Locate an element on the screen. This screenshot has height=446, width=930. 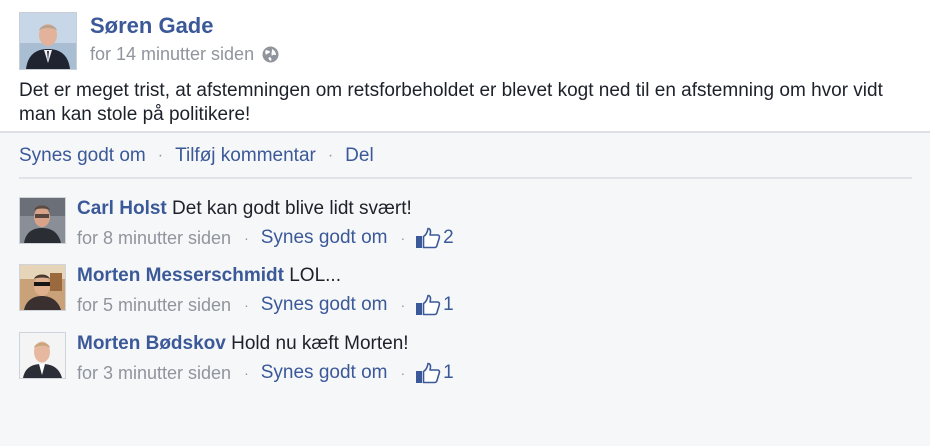
commenter-name: Morten Messerschmidt is located at coordinates (180, 275).